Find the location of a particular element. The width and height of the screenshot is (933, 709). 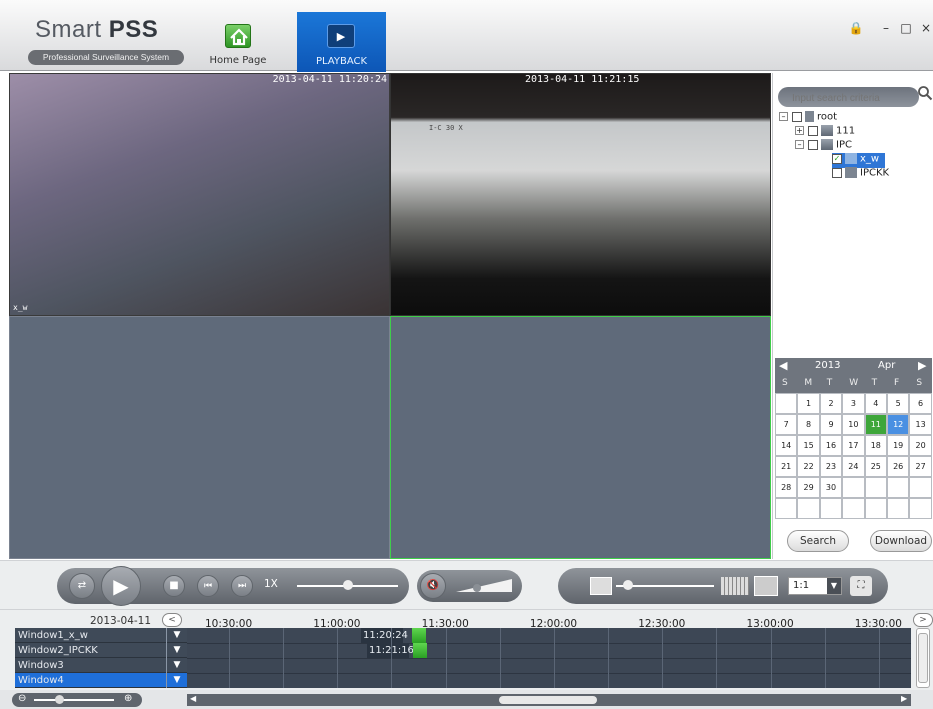

calendar-day: 24 is located at coordinates (853, 466).